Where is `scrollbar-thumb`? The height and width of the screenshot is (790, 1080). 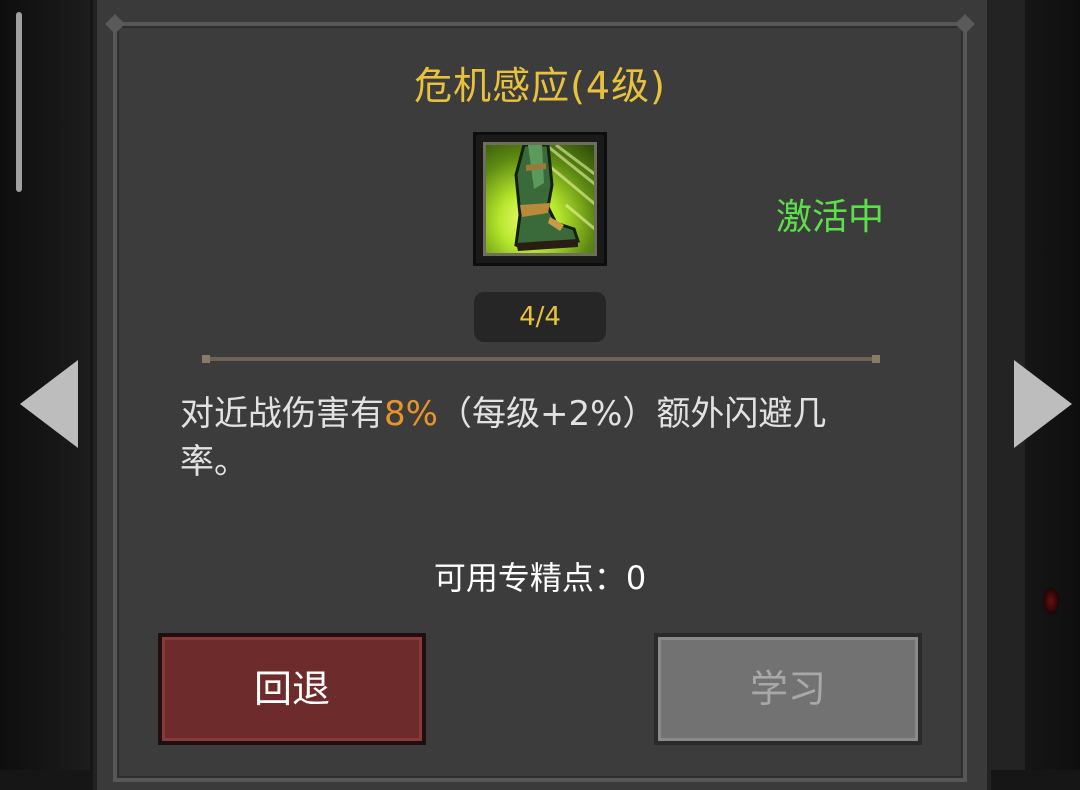 scrollbar-thumb is located at coordinates (19, 102).